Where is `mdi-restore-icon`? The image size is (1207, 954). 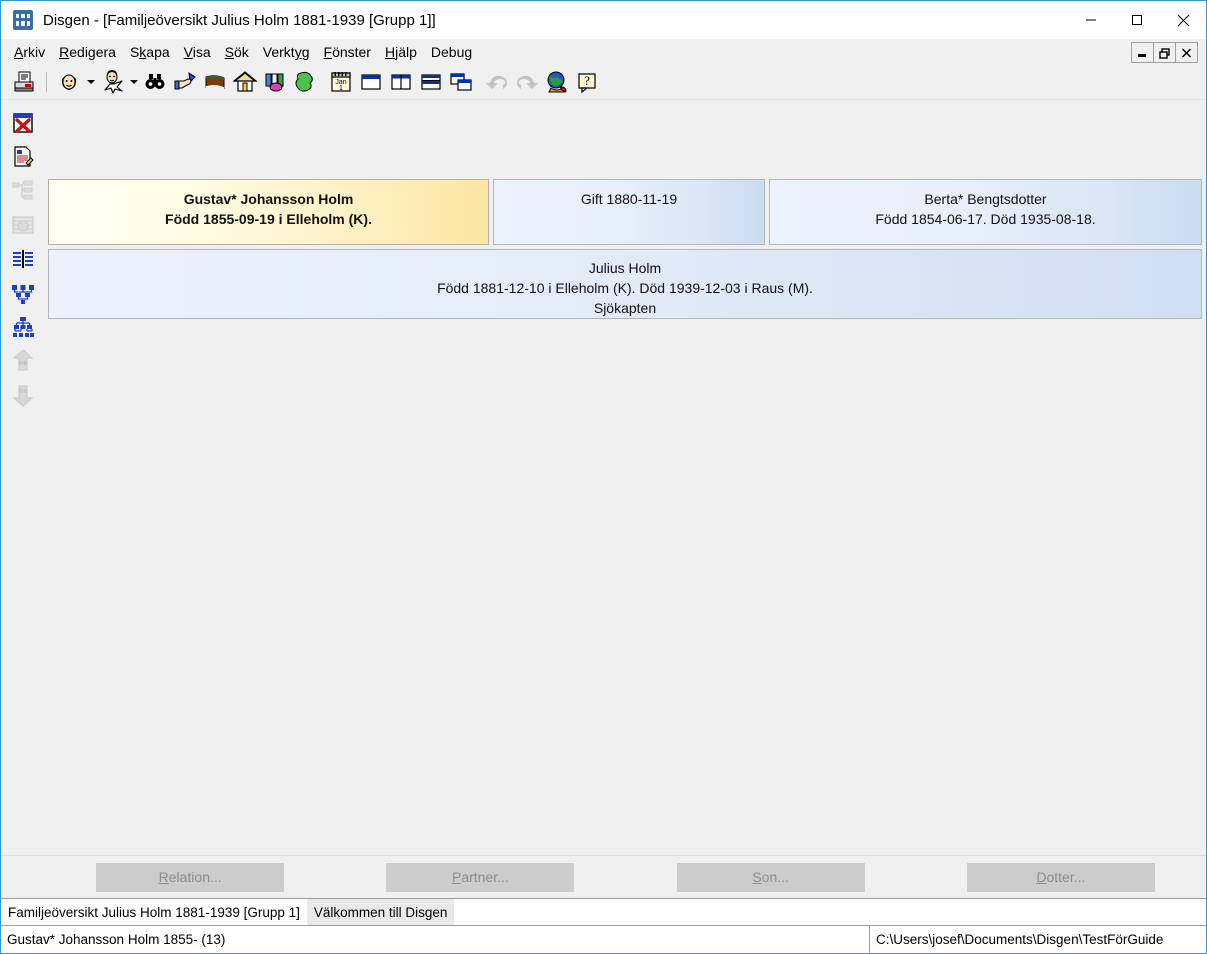 mdi-restore-icon is located at coordinates (1164, 52).